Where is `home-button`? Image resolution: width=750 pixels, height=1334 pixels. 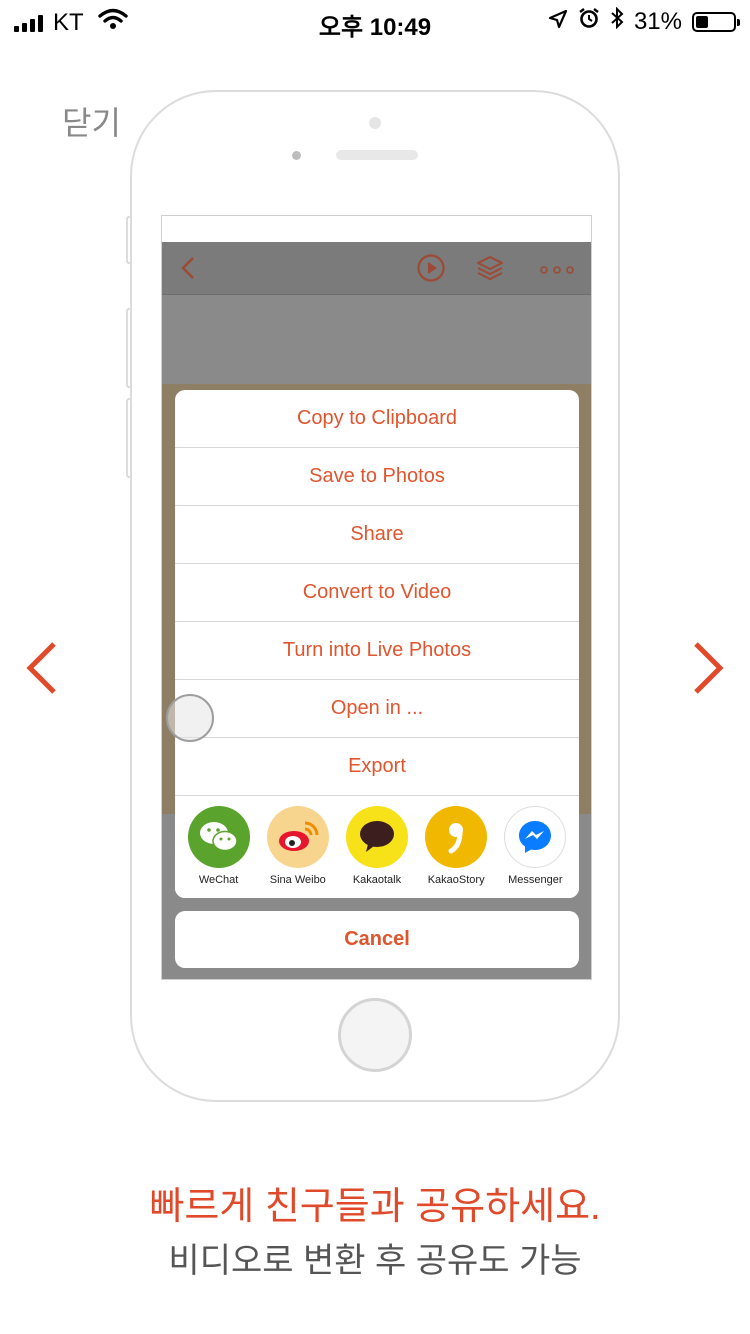 home-button is located at coordinates (375, 1035).